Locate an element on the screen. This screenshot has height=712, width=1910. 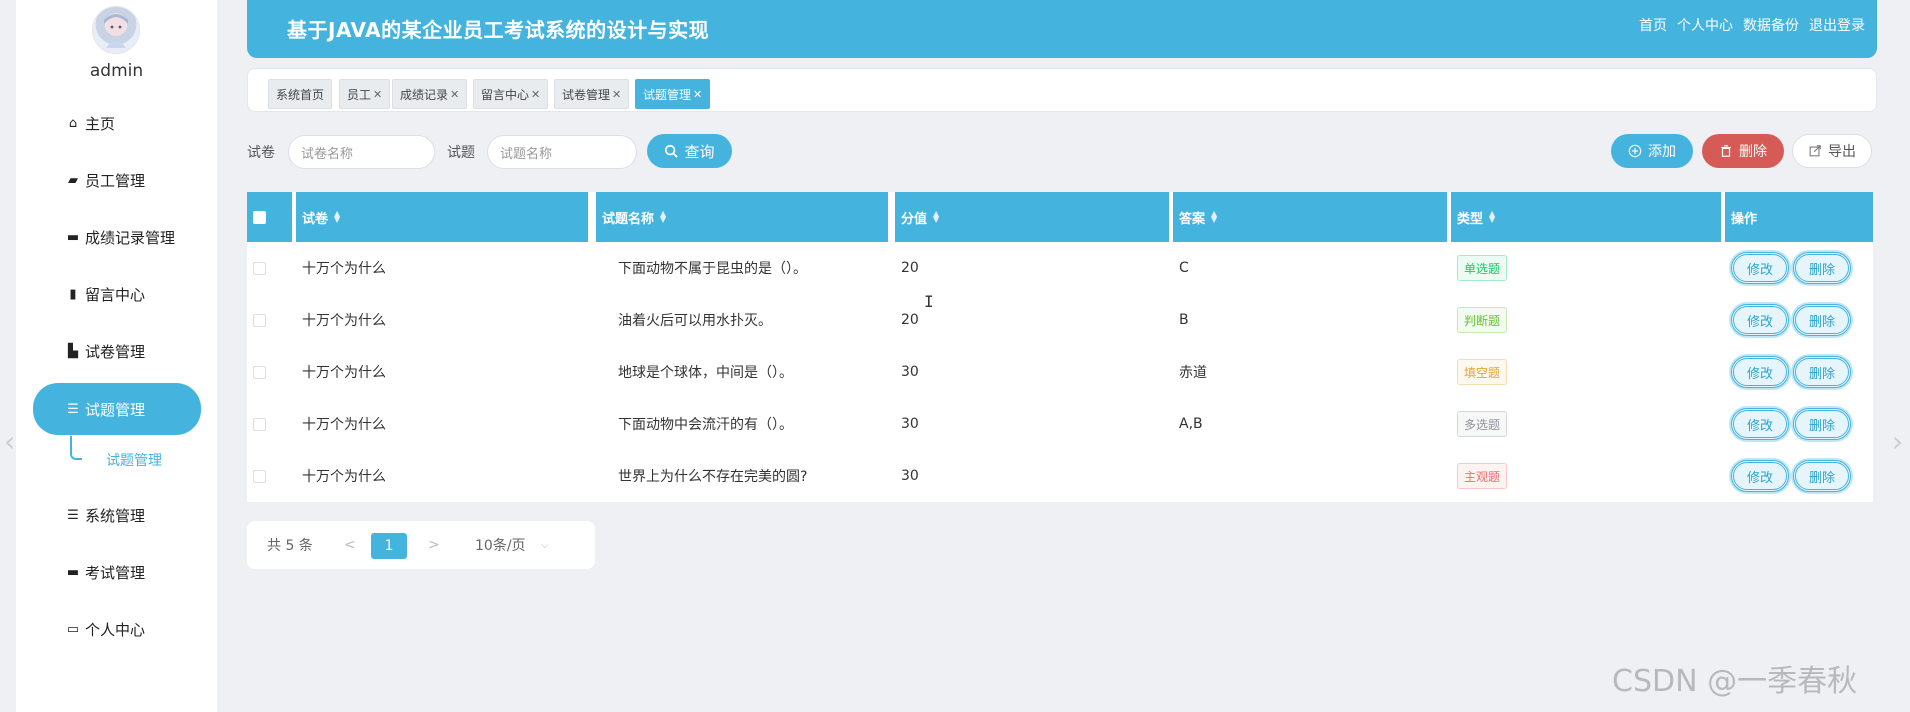
cell-question: 下面动物不属于昆虫的是（）。 is located at coordinates (742, 268).